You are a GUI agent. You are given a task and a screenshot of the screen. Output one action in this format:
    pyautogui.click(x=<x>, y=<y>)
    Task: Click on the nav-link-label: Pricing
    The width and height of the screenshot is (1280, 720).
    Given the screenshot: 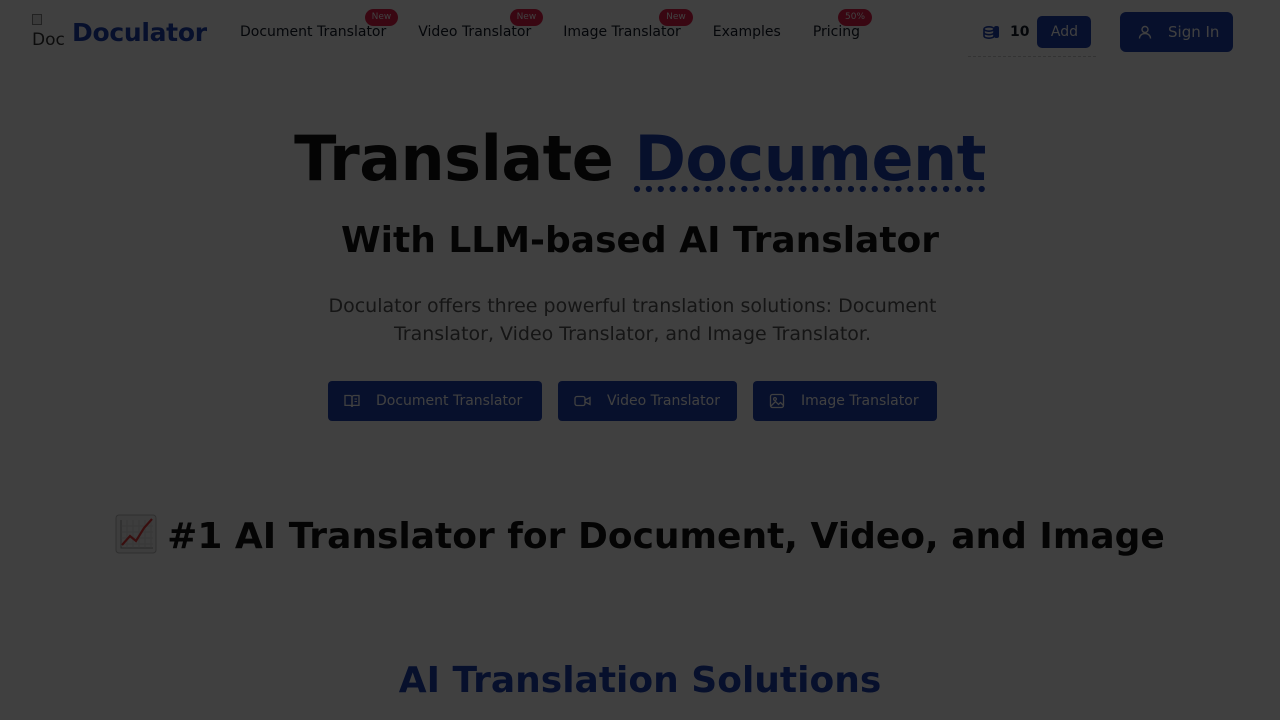 What is the action you would take?
    pyautogui.click(x=836, y=32)
    